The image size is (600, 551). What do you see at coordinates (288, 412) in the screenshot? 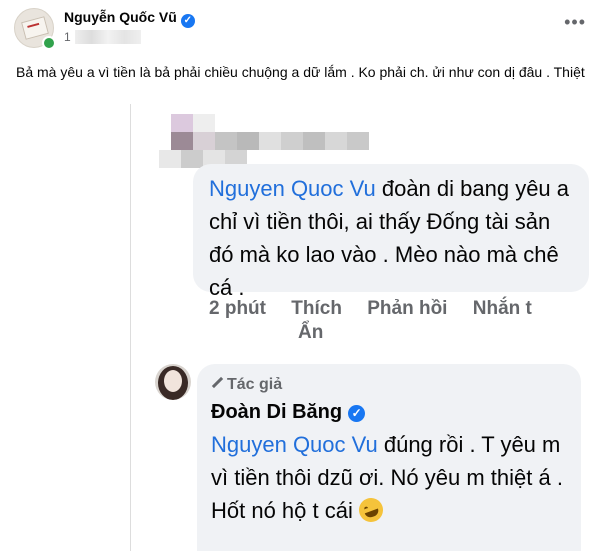
I see `commenter-name: Đoàn Di Băng ✓` at bounding box center [288, 412].